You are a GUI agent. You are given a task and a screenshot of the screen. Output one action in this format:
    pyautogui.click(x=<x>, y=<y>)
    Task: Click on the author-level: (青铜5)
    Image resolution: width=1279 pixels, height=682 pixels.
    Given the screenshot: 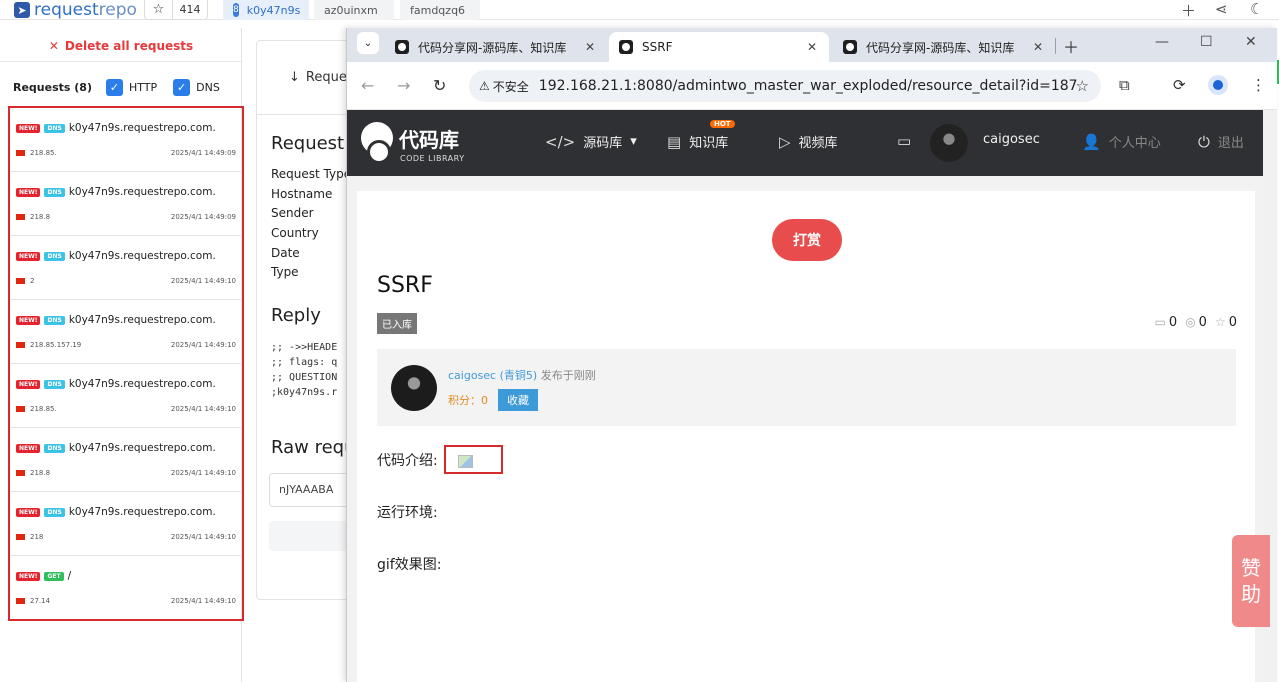 What is the action you would take?
    pyautogui.click(x=518, y=375)
    